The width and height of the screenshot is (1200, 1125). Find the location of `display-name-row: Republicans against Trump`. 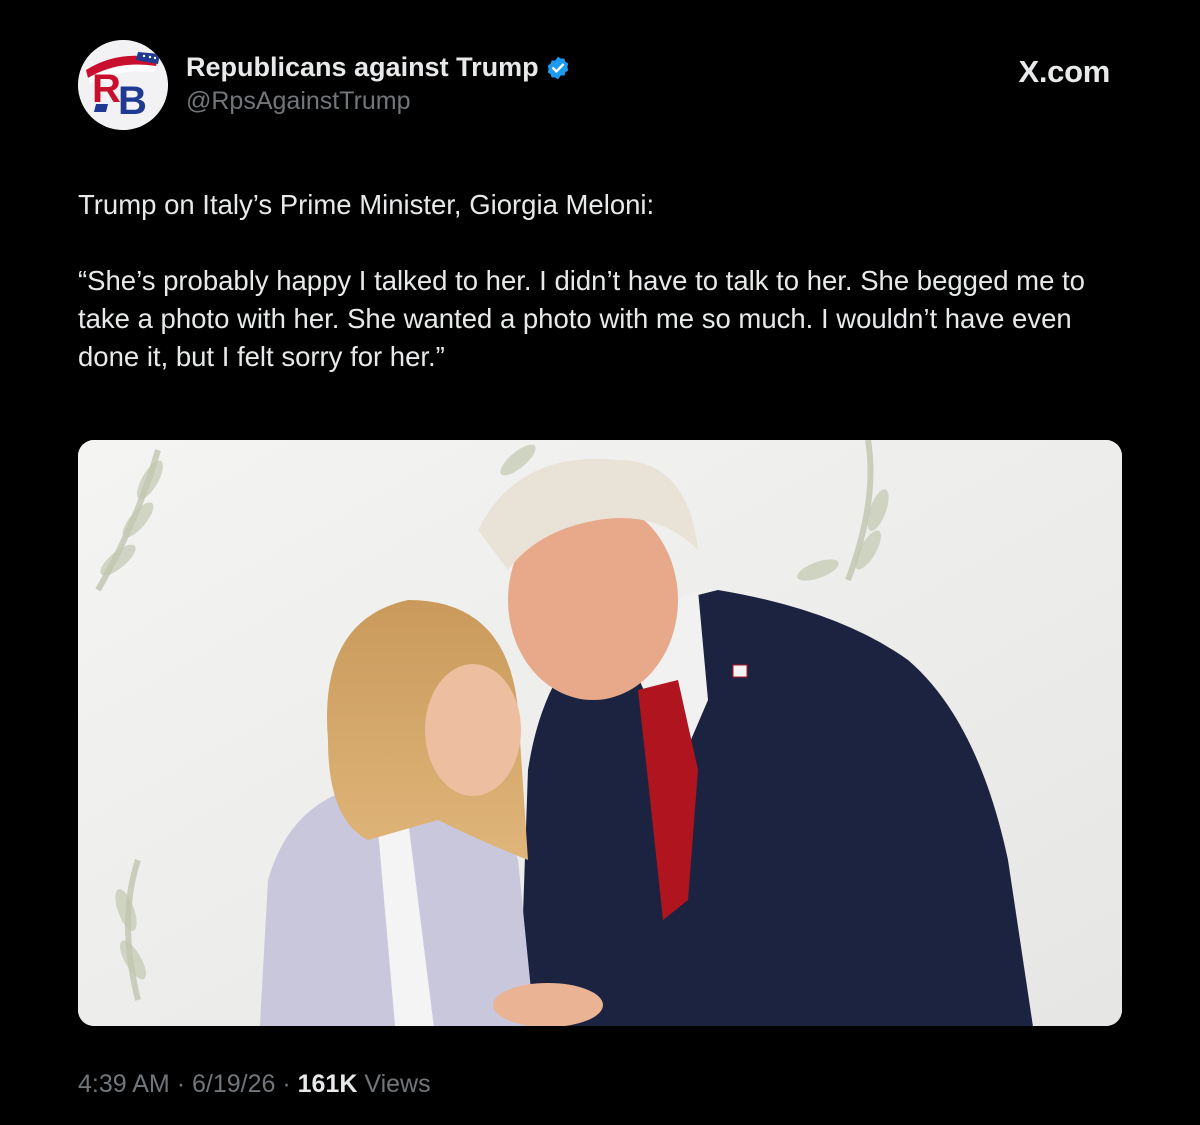

display-name-row: Republicans against Trump is located at coordinates (378, 67).